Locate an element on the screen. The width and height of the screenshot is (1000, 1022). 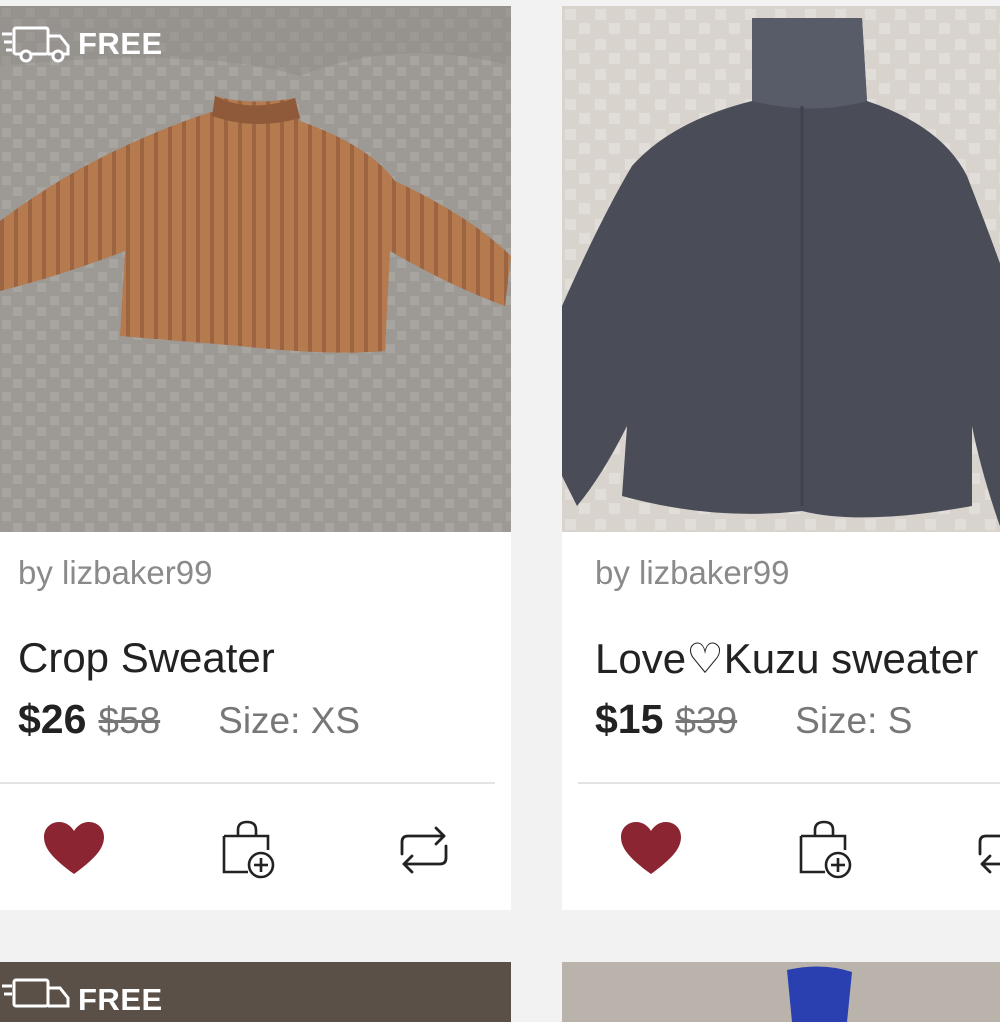
listing-title: Love♡Kuzu sweater is located at coordinates (786, 658).